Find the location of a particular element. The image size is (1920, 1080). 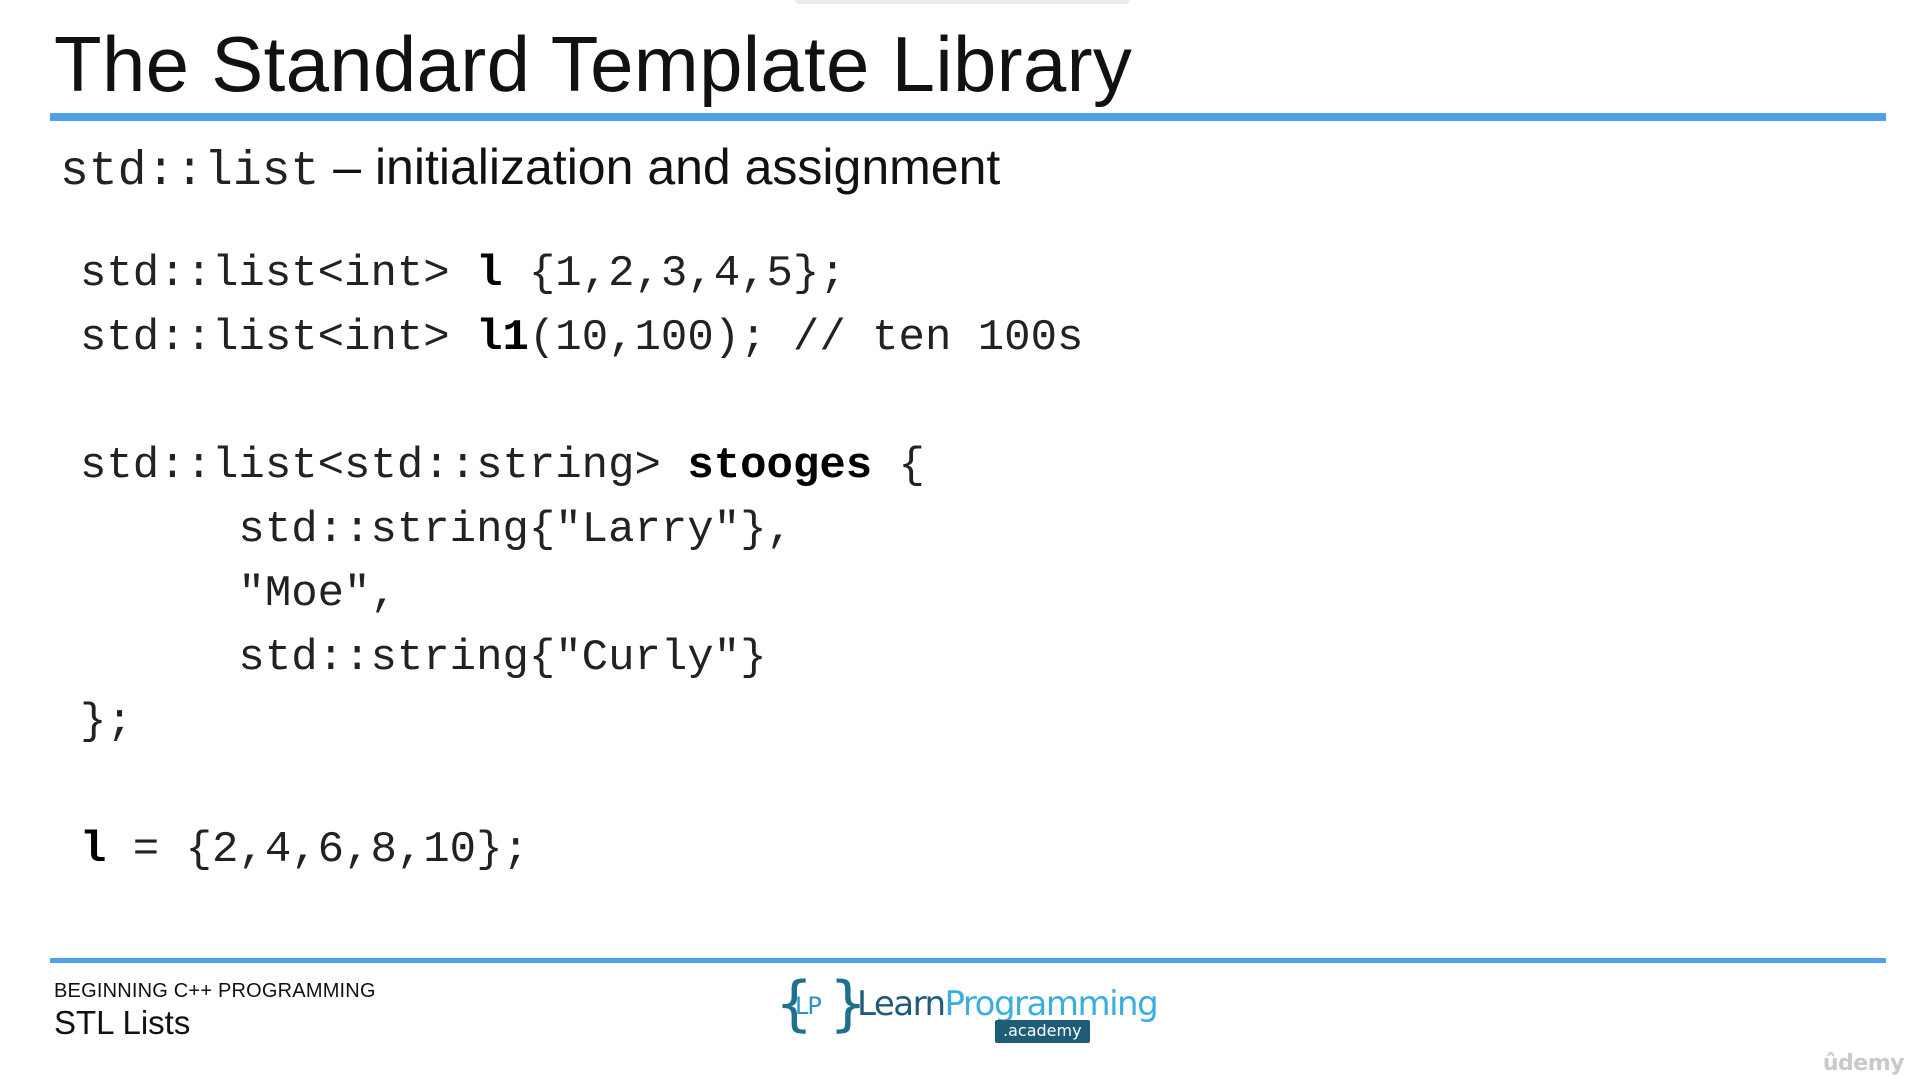

subtitle-code: std::list is located at coordinates (190, 172).